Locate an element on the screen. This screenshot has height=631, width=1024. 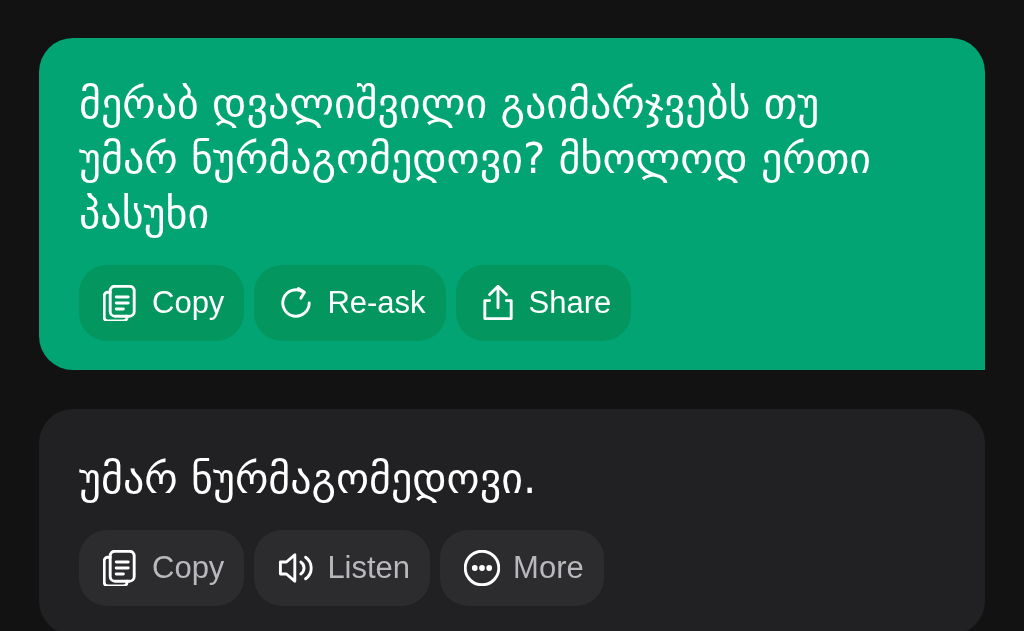
more-button: More is located at coordinates (522, 568).